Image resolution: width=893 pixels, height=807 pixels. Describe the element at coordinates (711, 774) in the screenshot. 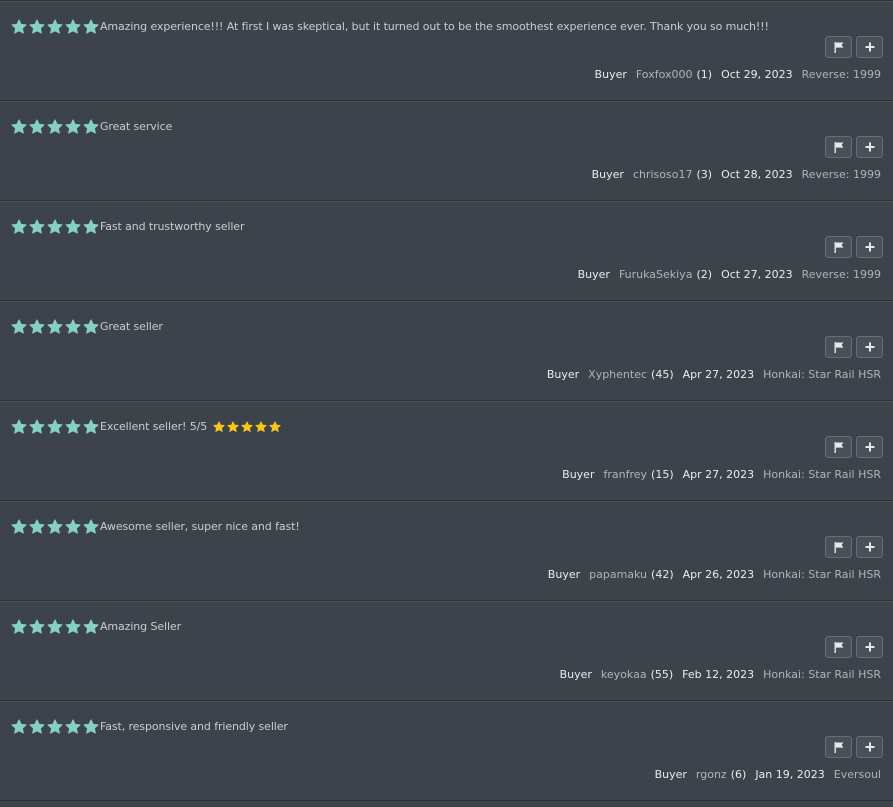

I see `reviewer-username: rgonz` at that location.